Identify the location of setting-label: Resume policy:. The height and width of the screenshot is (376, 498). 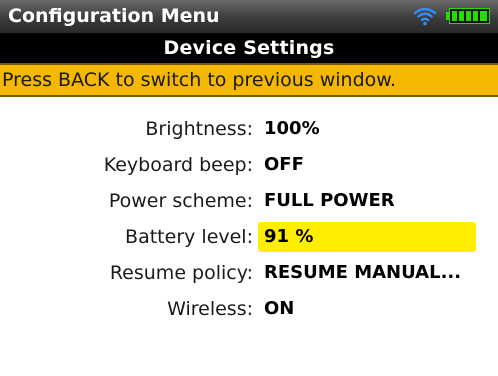
(181, 273).